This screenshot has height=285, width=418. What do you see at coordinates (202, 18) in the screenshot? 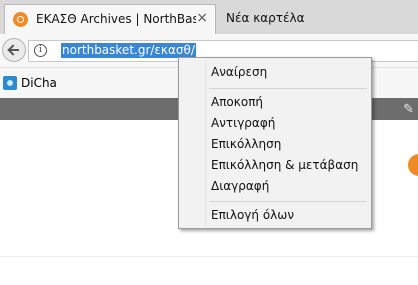
I see `close-tab-icon: ×` at bounding box center [202, 18].